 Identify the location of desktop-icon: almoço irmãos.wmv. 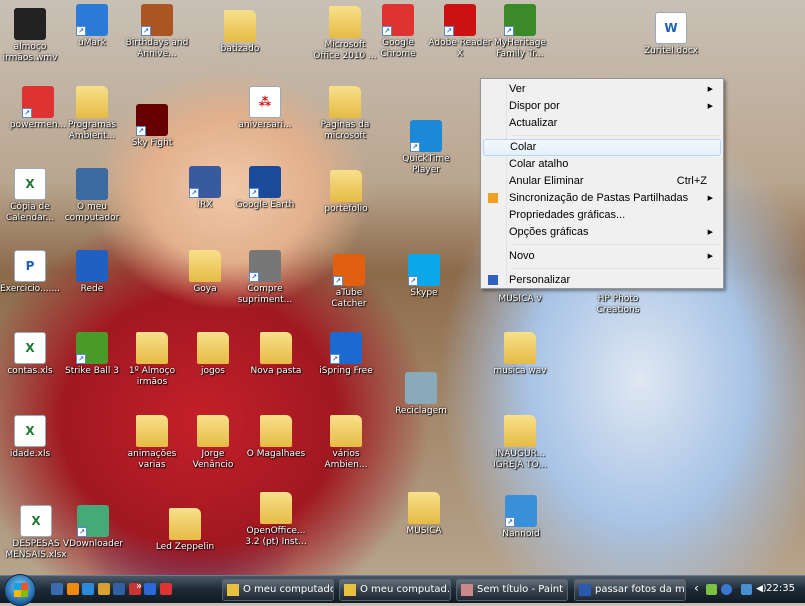
(31, 36).